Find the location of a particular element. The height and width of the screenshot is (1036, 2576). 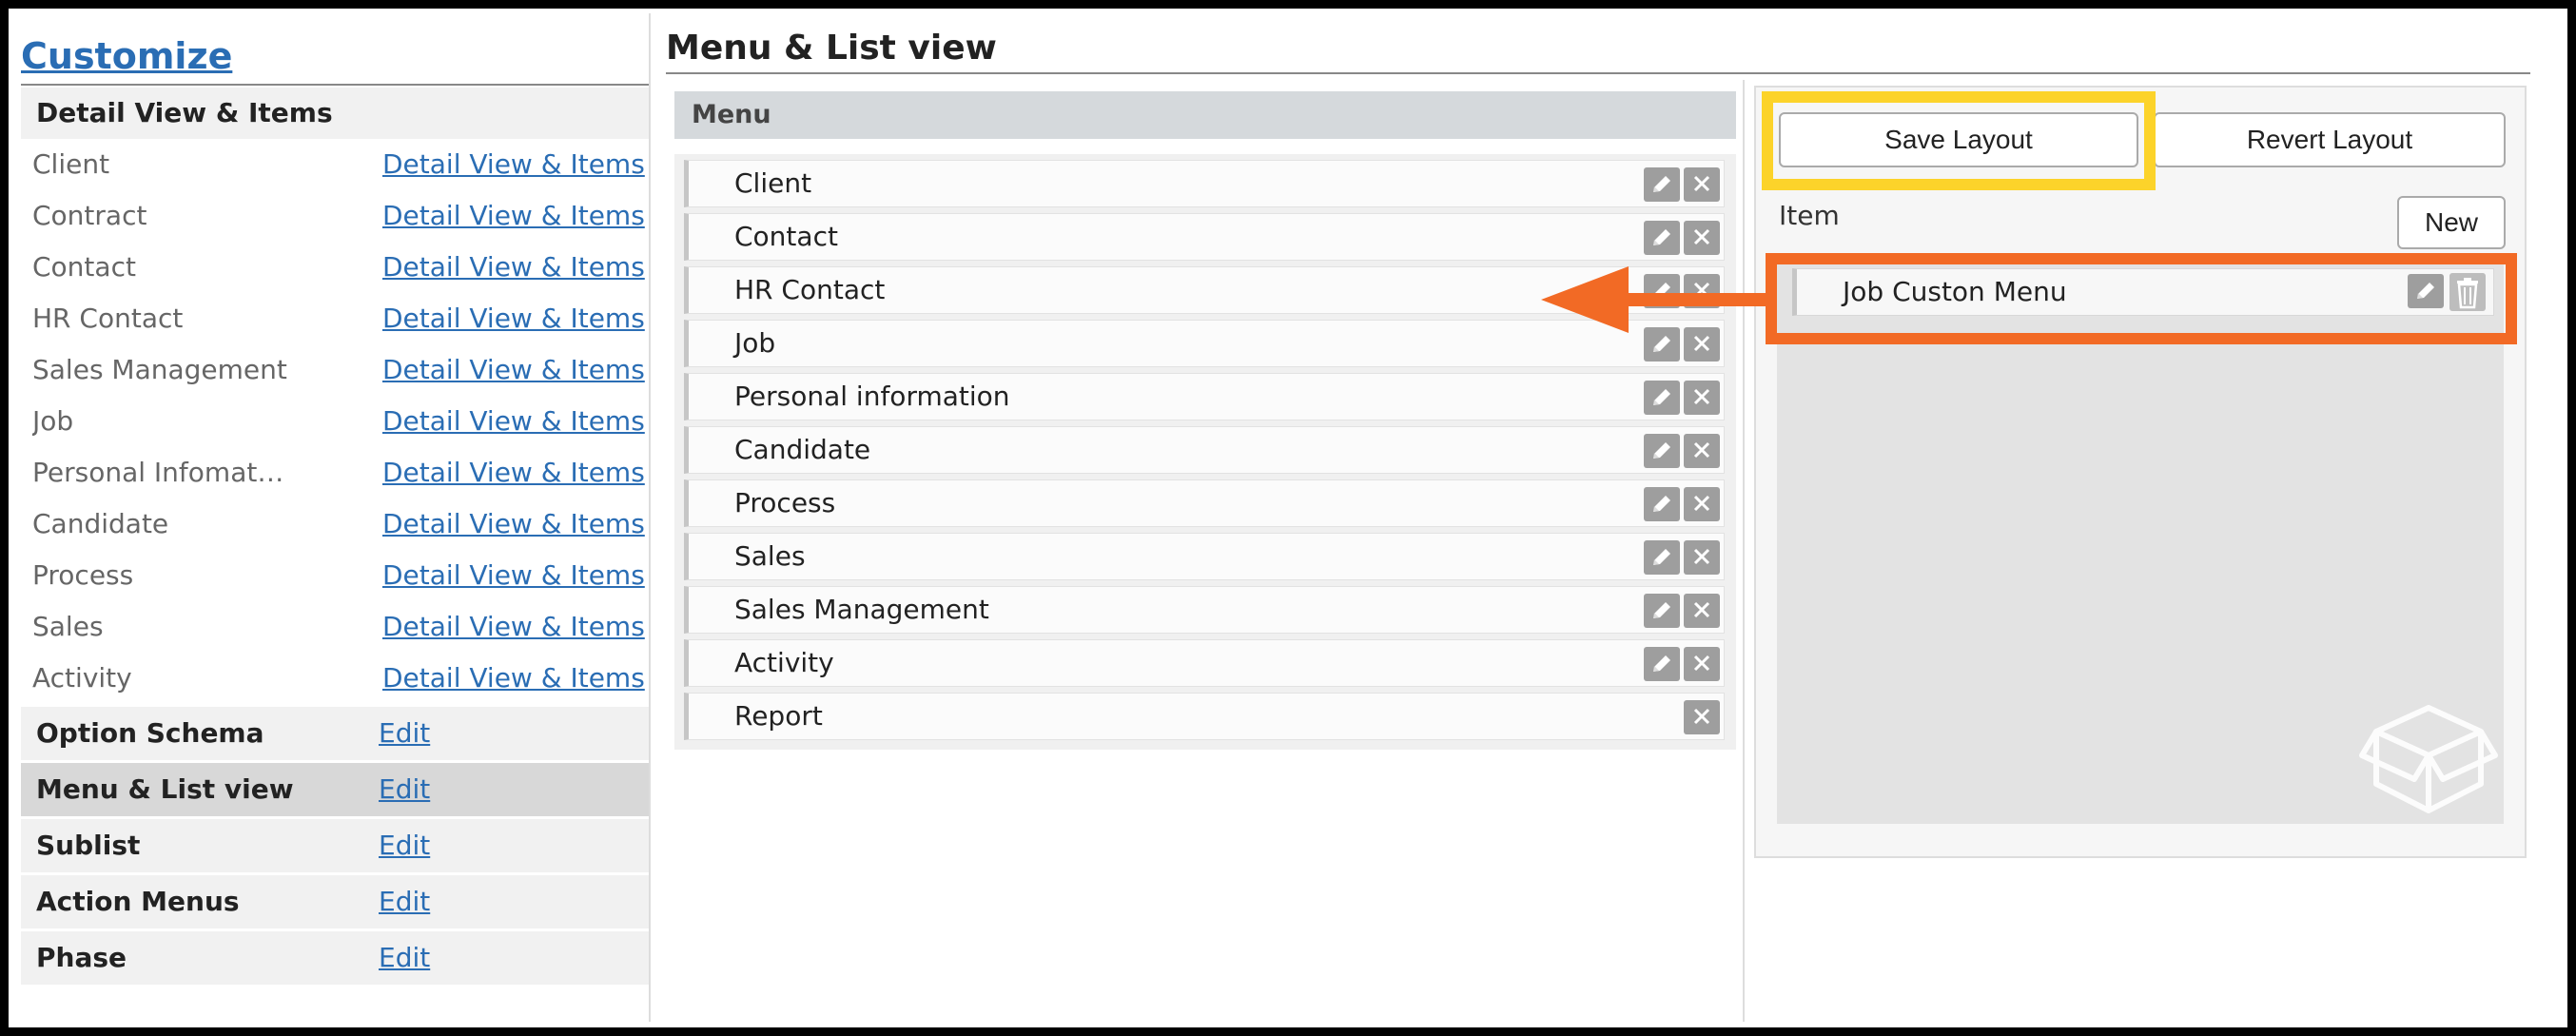

menu-list-item: Report is located at coordinates (1205, 716).